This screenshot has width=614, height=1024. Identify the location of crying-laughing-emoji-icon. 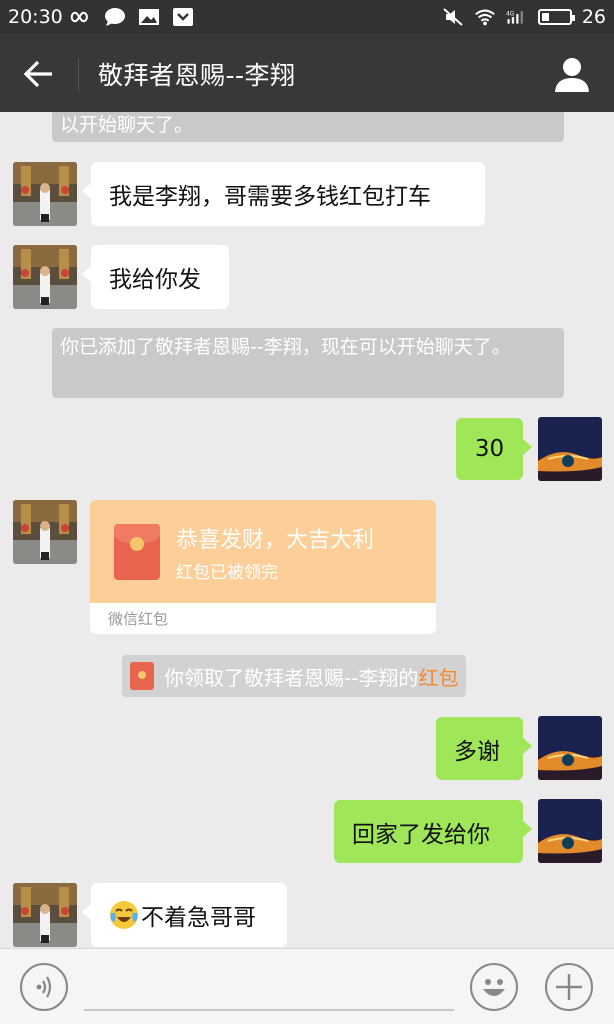
(124, 915).